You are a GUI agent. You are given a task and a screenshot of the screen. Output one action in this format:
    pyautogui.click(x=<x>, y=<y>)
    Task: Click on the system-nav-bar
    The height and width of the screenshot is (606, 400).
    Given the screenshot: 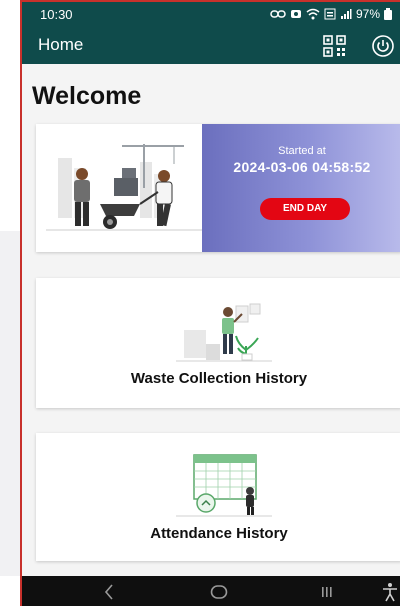 What is the action you would take?
    pyautogui.click(x=211, y=591)
    